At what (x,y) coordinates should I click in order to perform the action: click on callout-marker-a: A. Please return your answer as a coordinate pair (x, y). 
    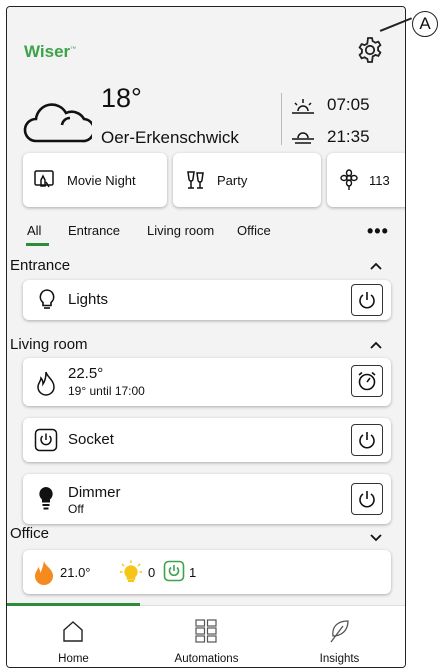
    Looking at the image, I should click on (425, 24).